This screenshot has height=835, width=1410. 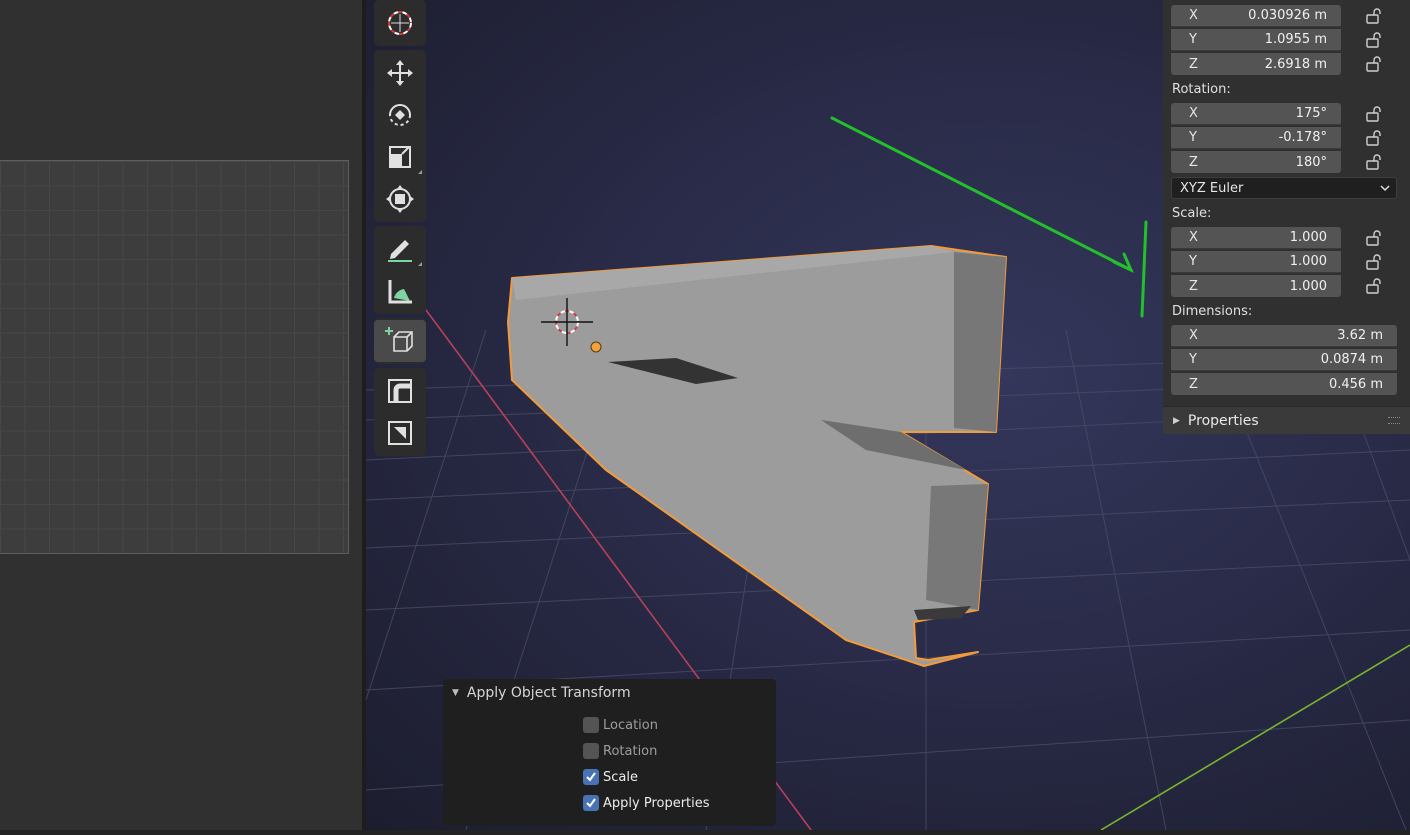 I want to click on dimensions-y-field: Y 0.0874 m, so click(x=1284, y=360).